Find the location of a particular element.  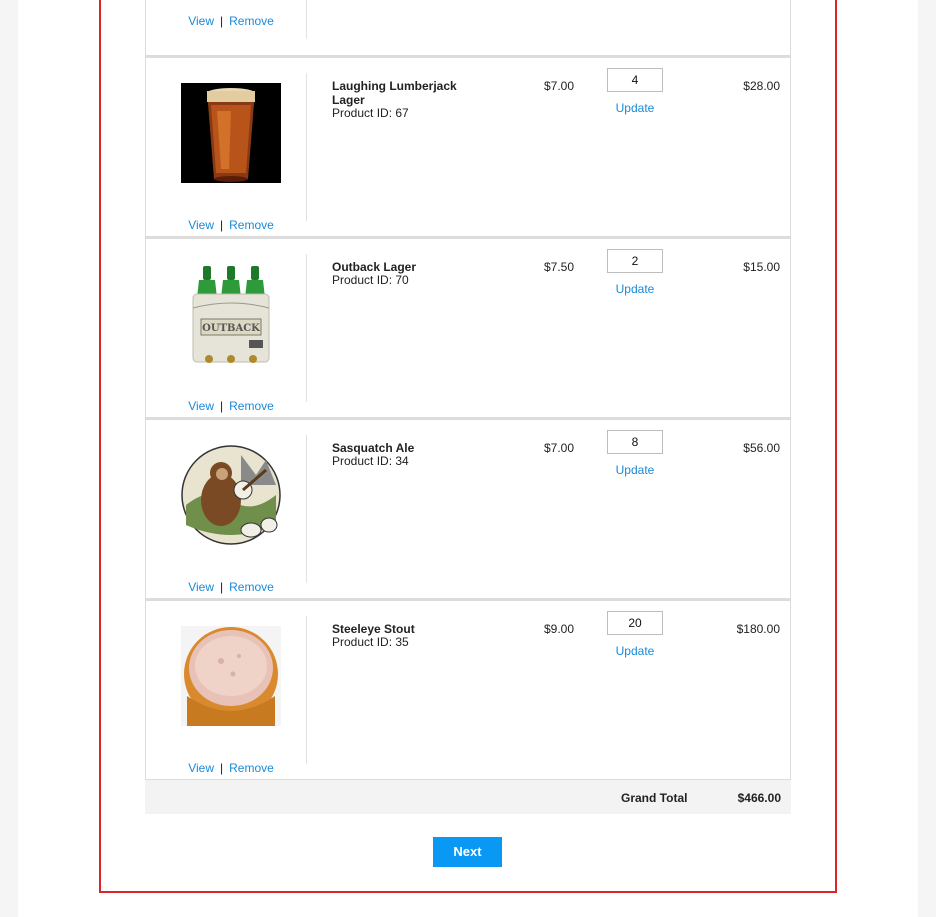

grand-total-label: Grand Total is located at coordinates (654, 798).